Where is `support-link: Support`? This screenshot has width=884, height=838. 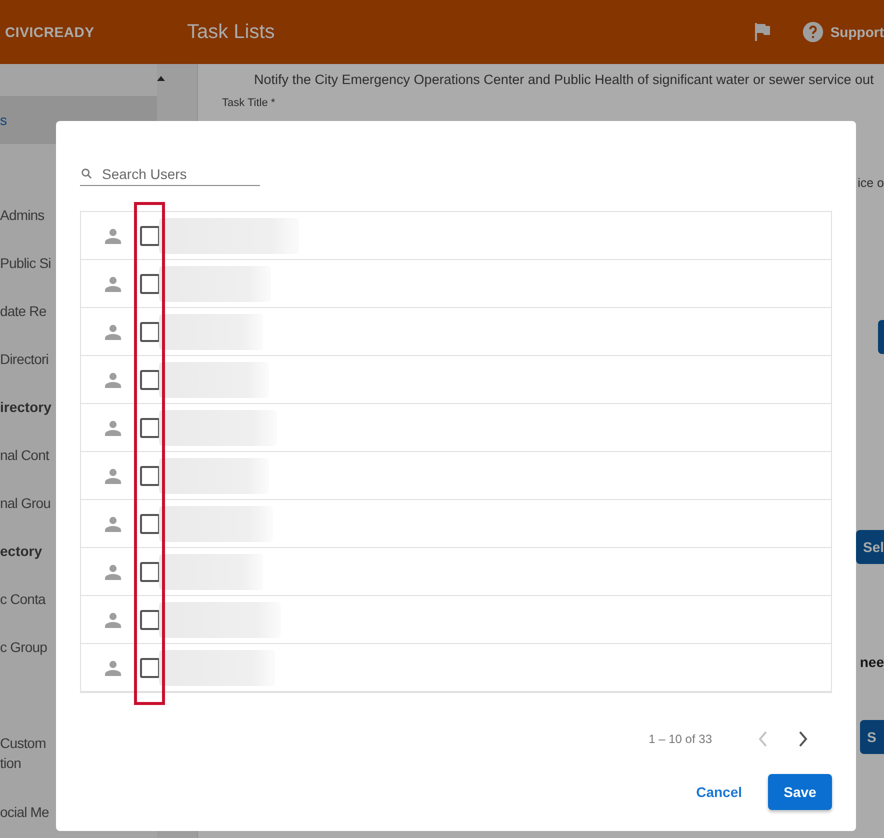 support-link: Support is located at coordinates (857, 32).